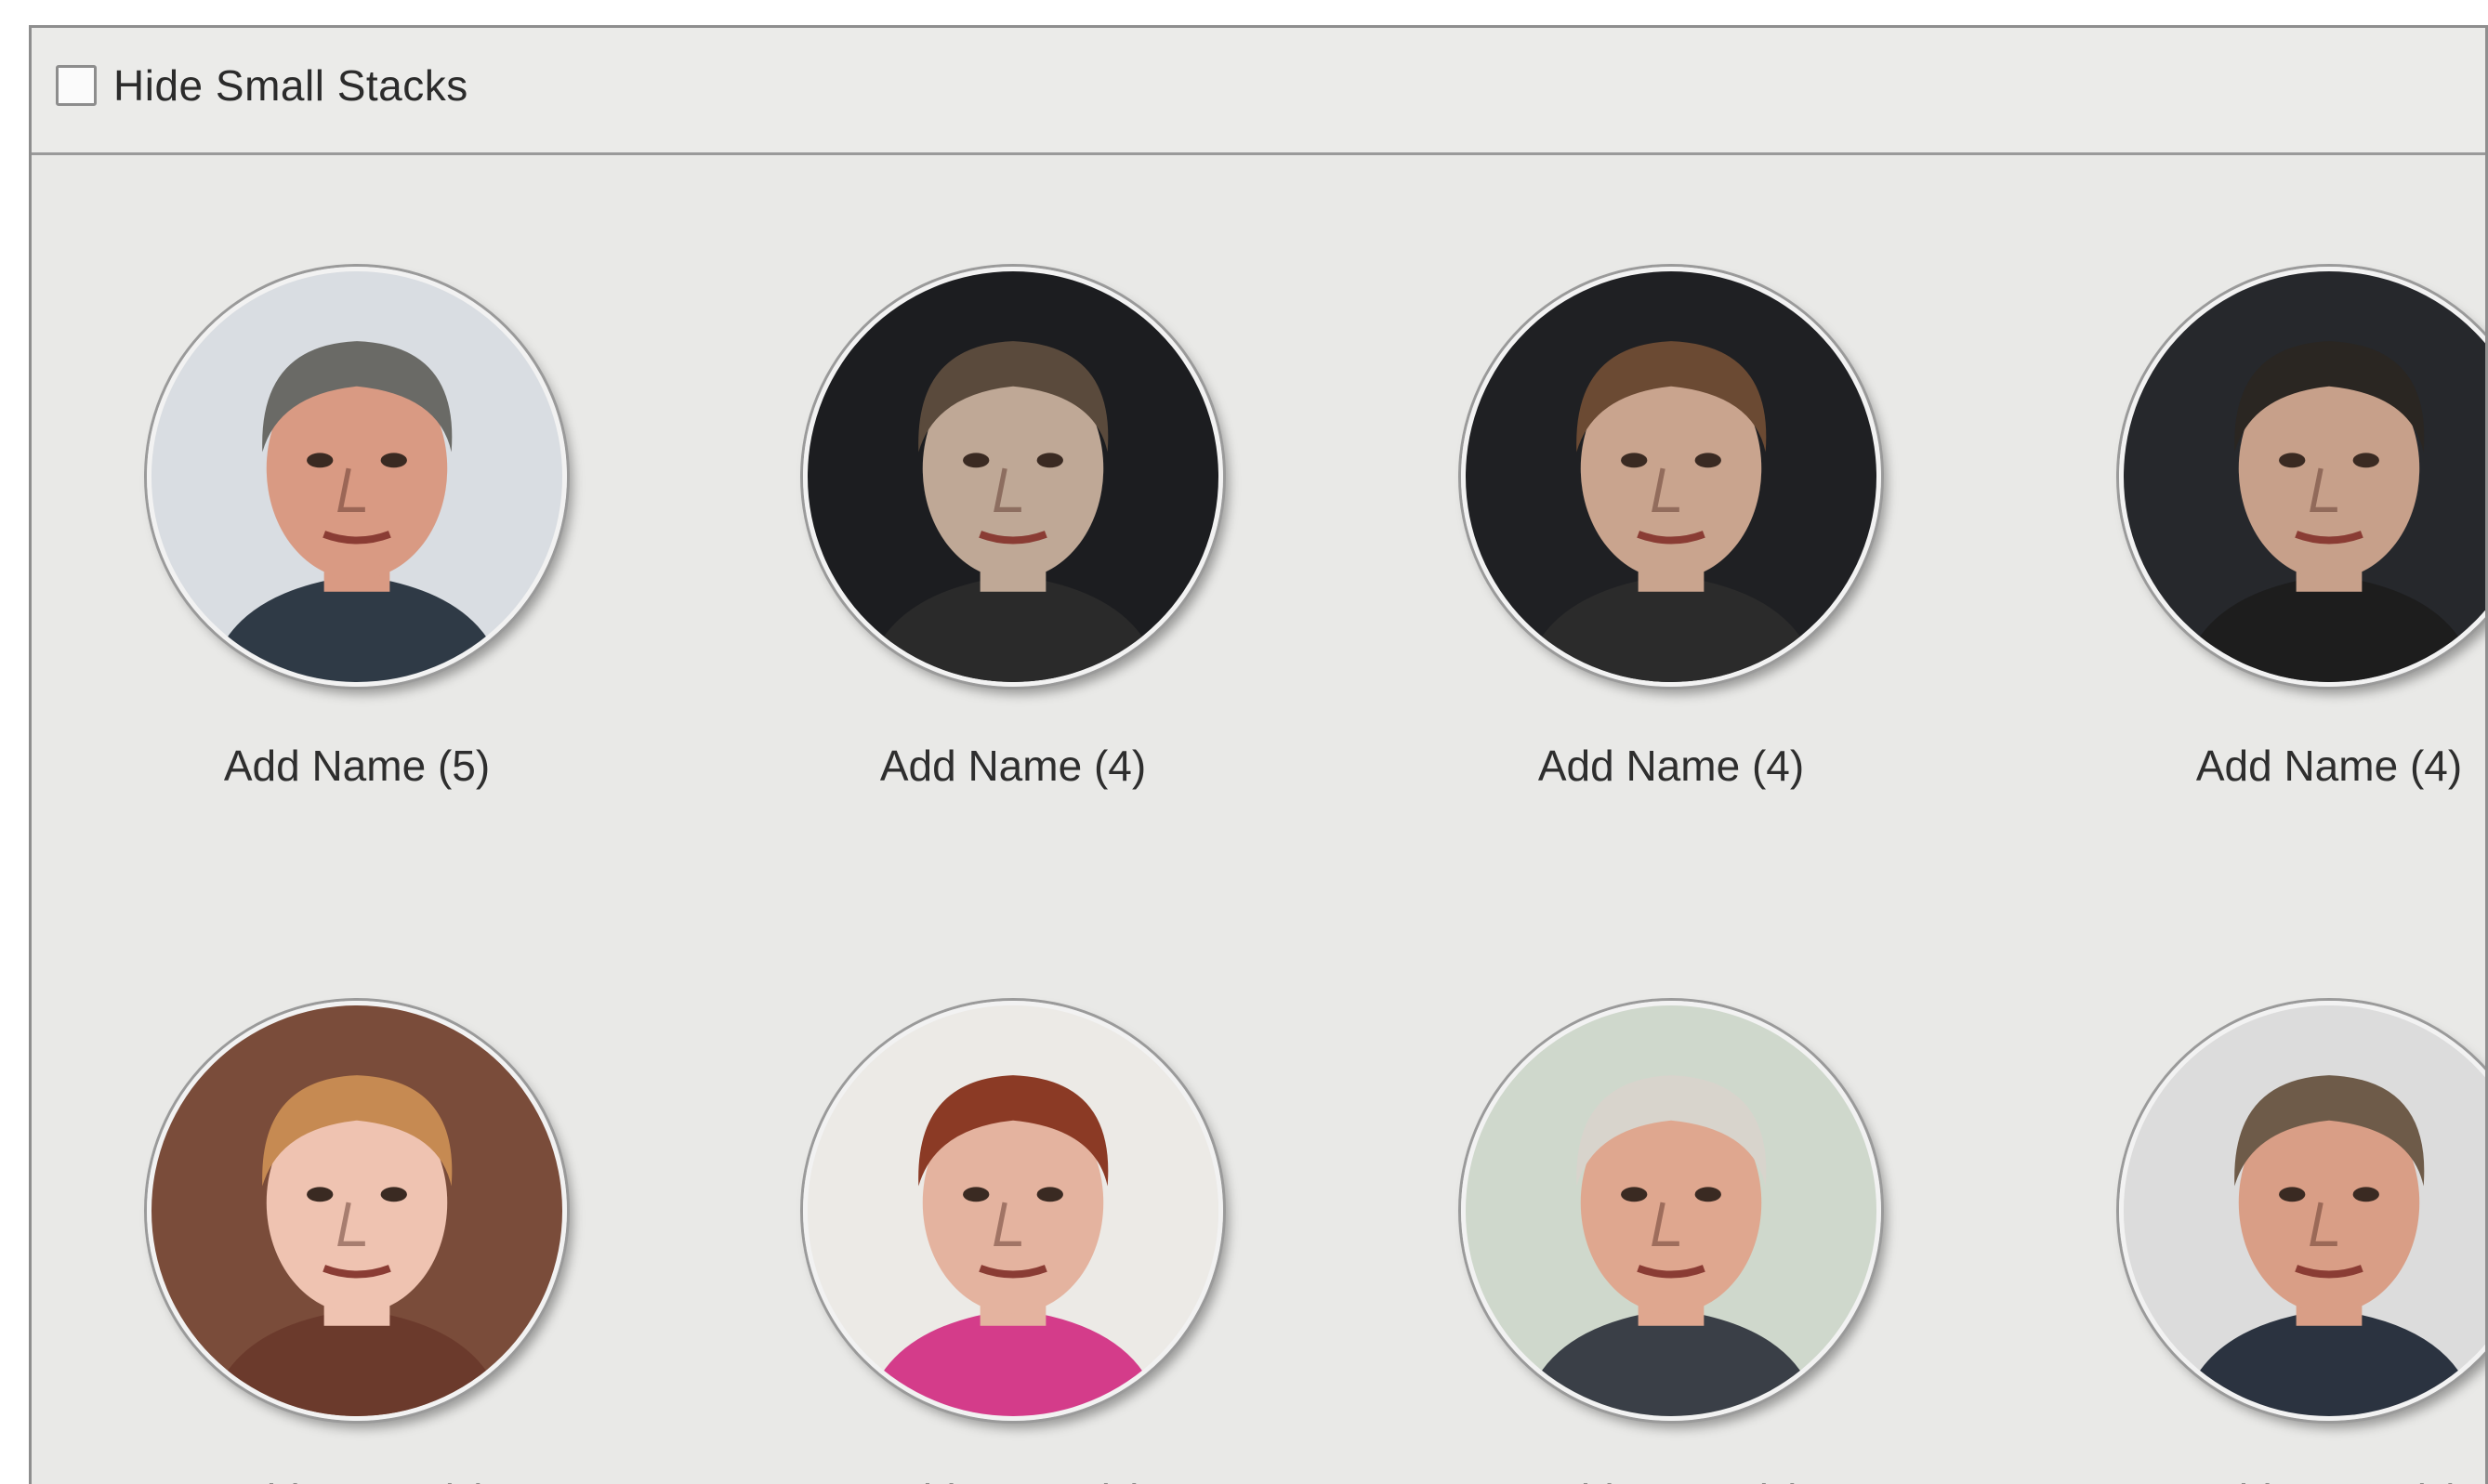 This screenshot has width=2488, height=1484. What do you see at coordinates (1259, 91) in the screenshot?
I see `panel-toolbar: Hide Small Stacks` at bounding box center [1259, 91].